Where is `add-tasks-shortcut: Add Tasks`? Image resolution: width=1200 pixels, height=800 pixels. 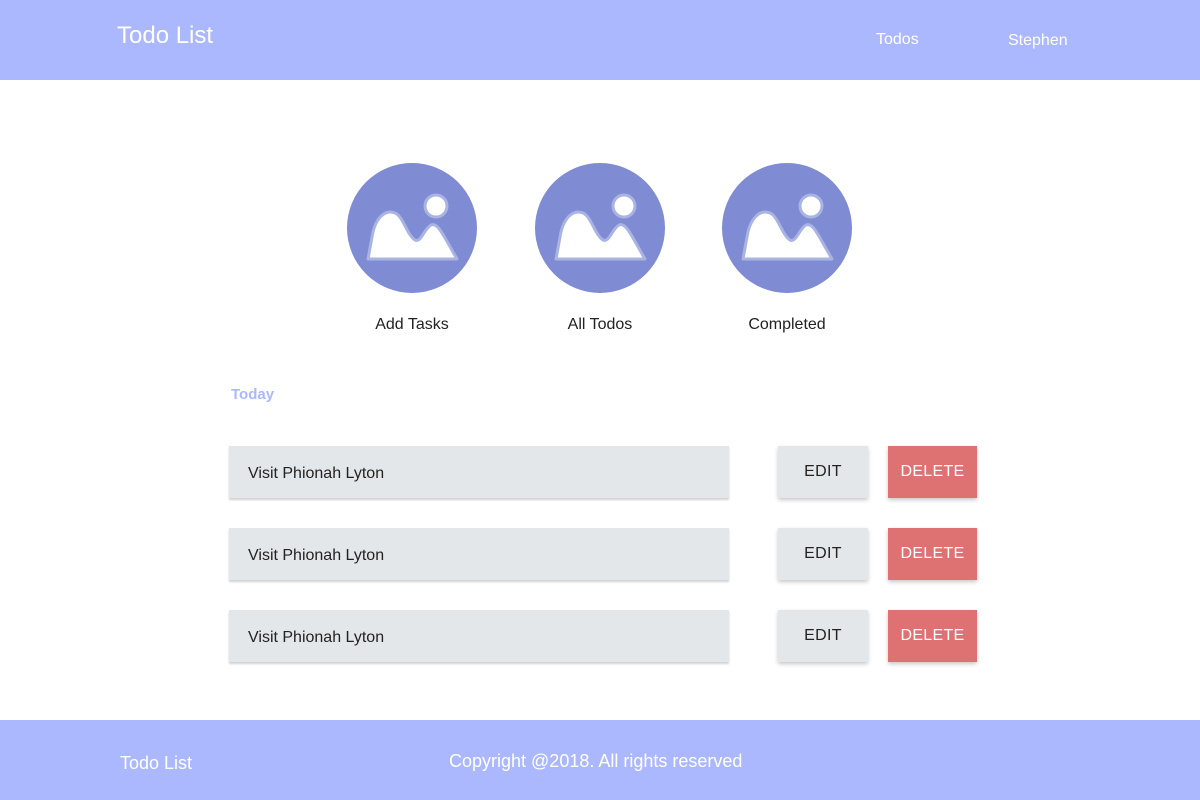
add-tasks-shortcut: Add Tasks is located at coordinates (412, 253).